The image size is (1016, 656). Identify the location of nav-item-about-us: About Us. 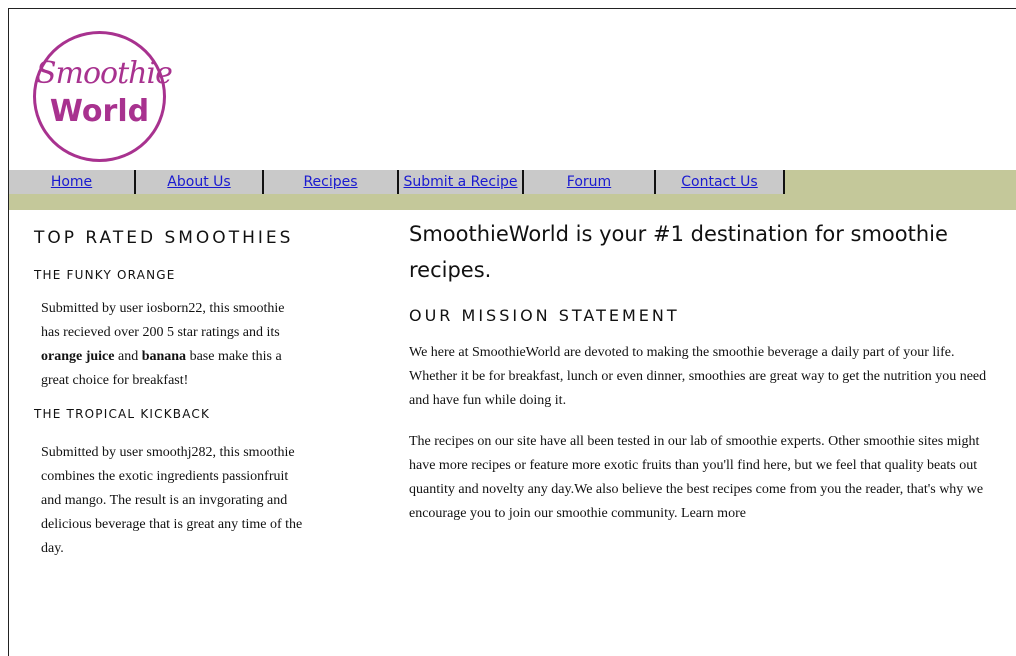
(200, 182).